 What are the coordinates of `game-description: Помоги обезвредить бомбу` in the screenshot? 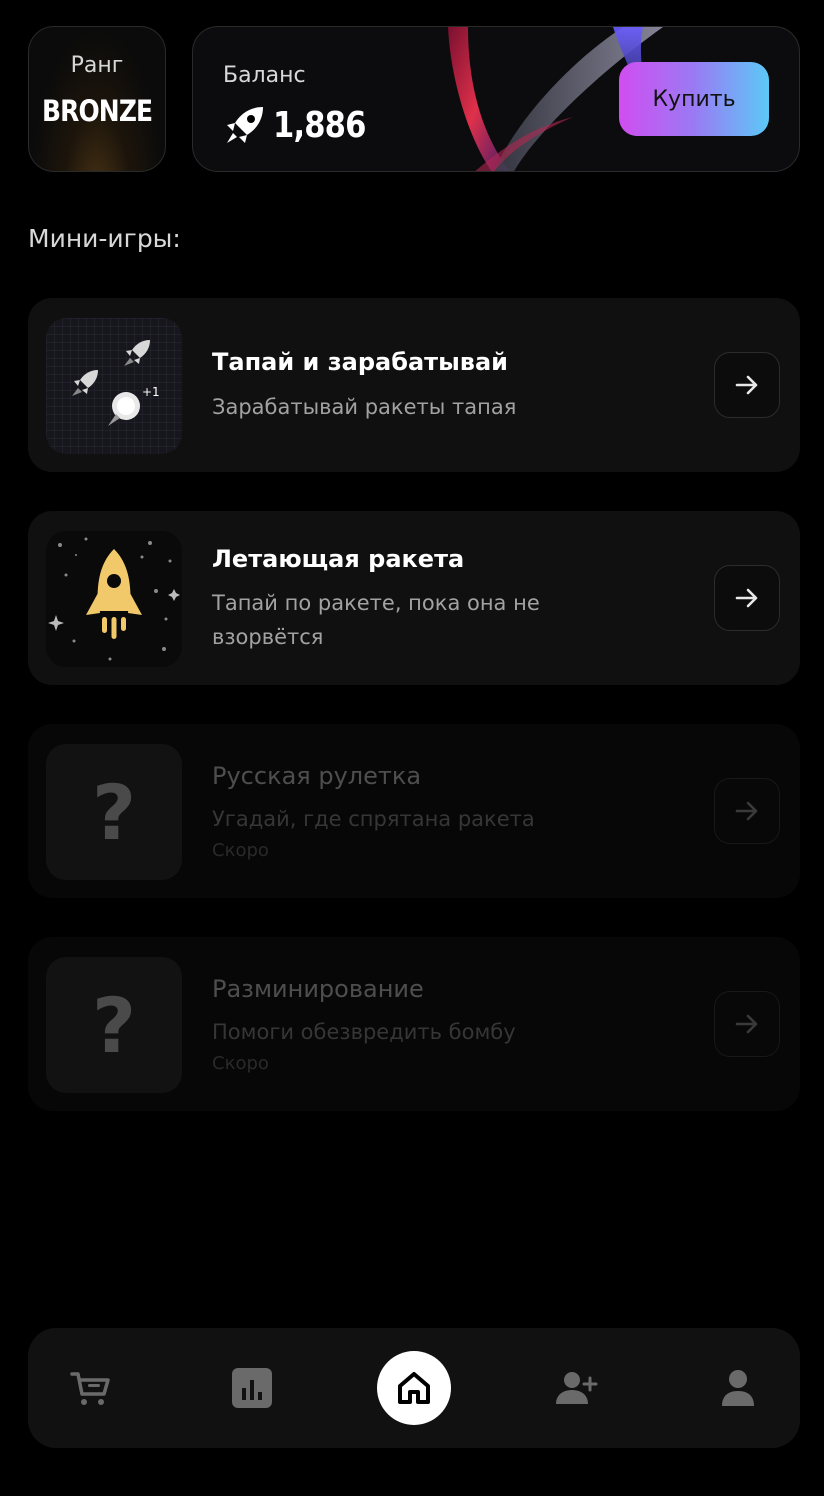 It's located at (364, 1032).